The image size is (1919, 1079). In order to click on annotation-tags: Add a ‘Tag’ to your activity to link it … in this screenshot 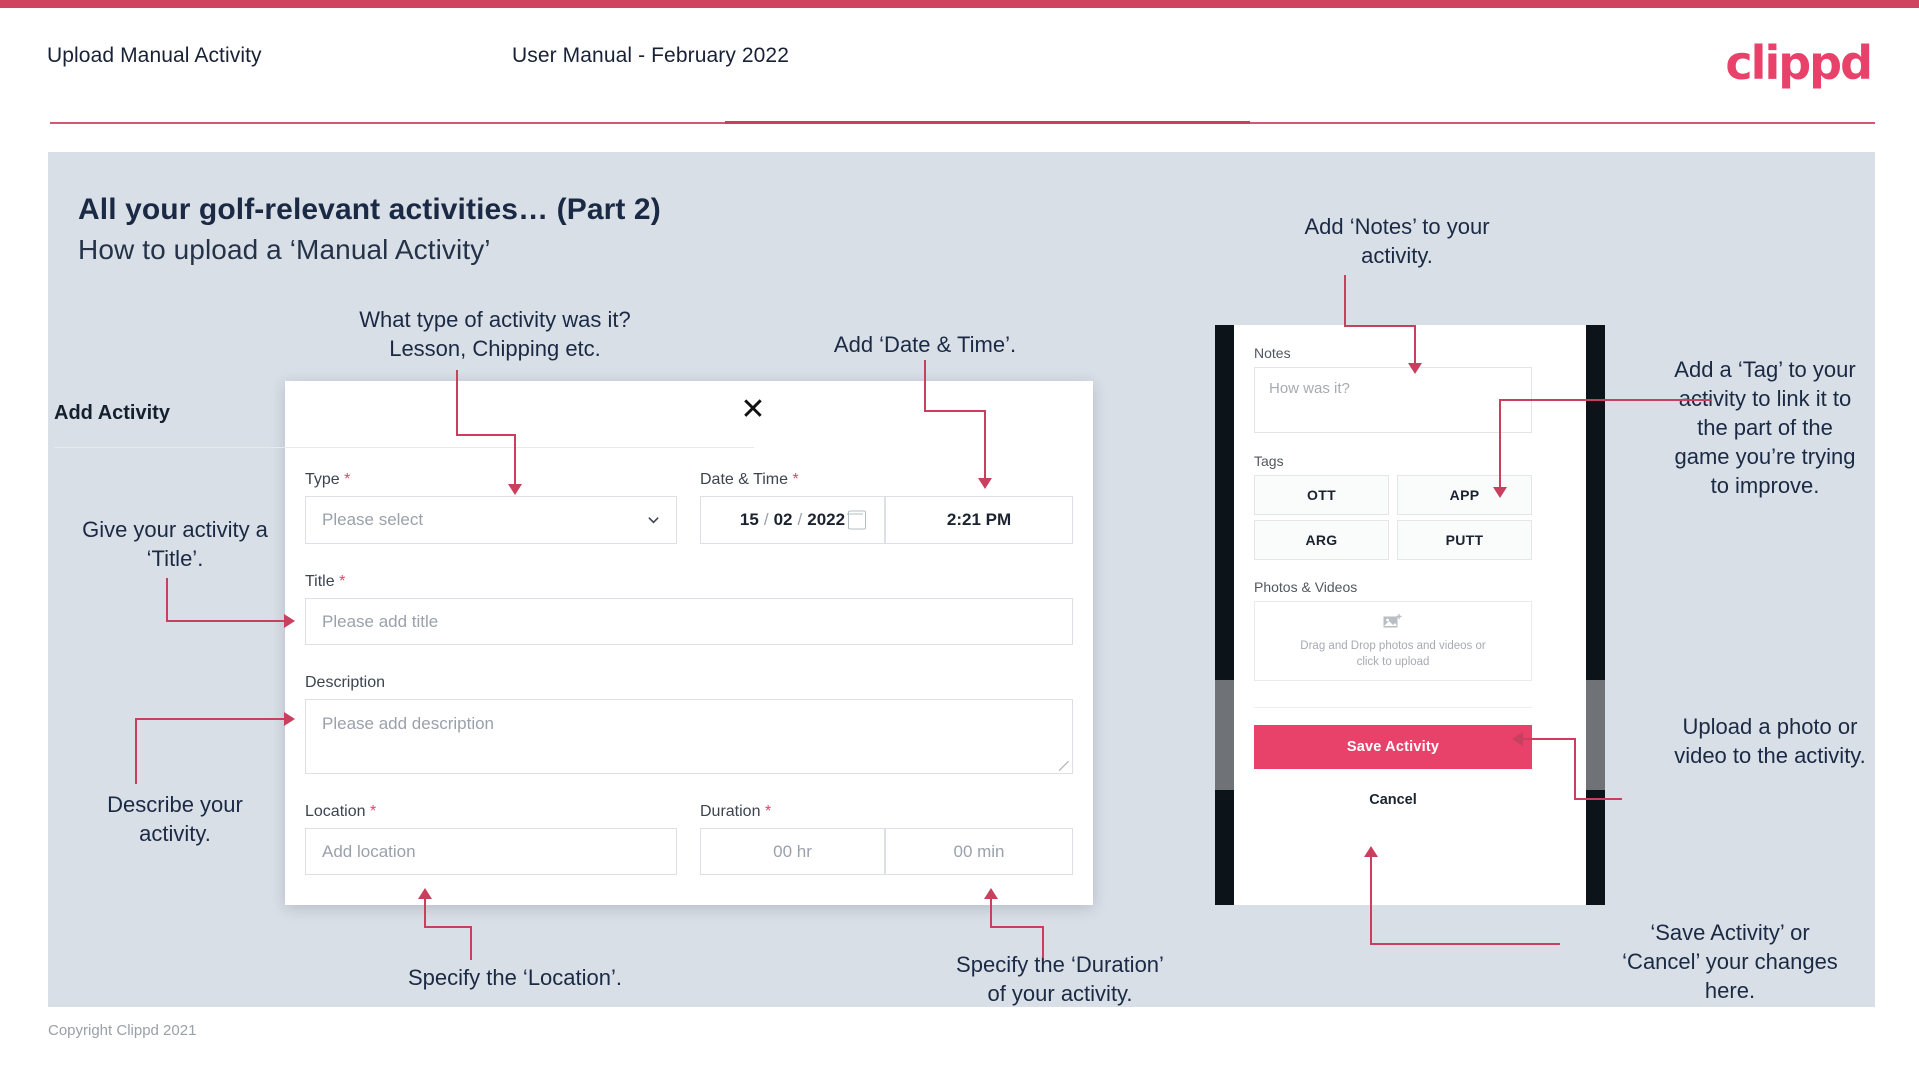, I will do `click(1765, 427)`.